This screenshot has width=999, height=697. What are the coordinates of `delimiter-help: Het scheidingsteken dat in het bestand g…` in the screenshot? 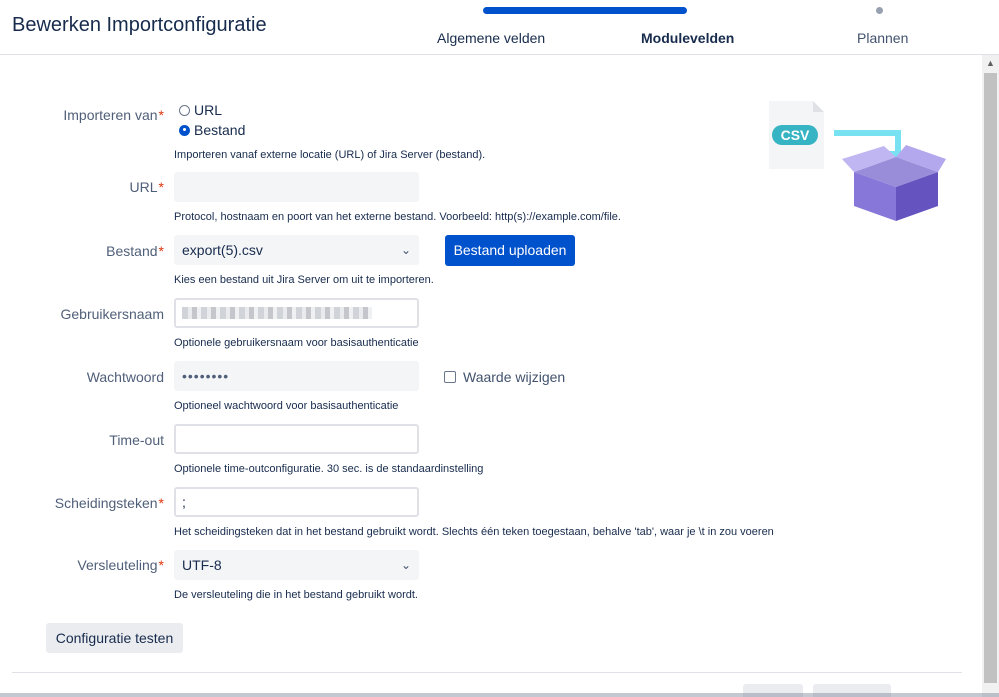 It's located at (474, 532).